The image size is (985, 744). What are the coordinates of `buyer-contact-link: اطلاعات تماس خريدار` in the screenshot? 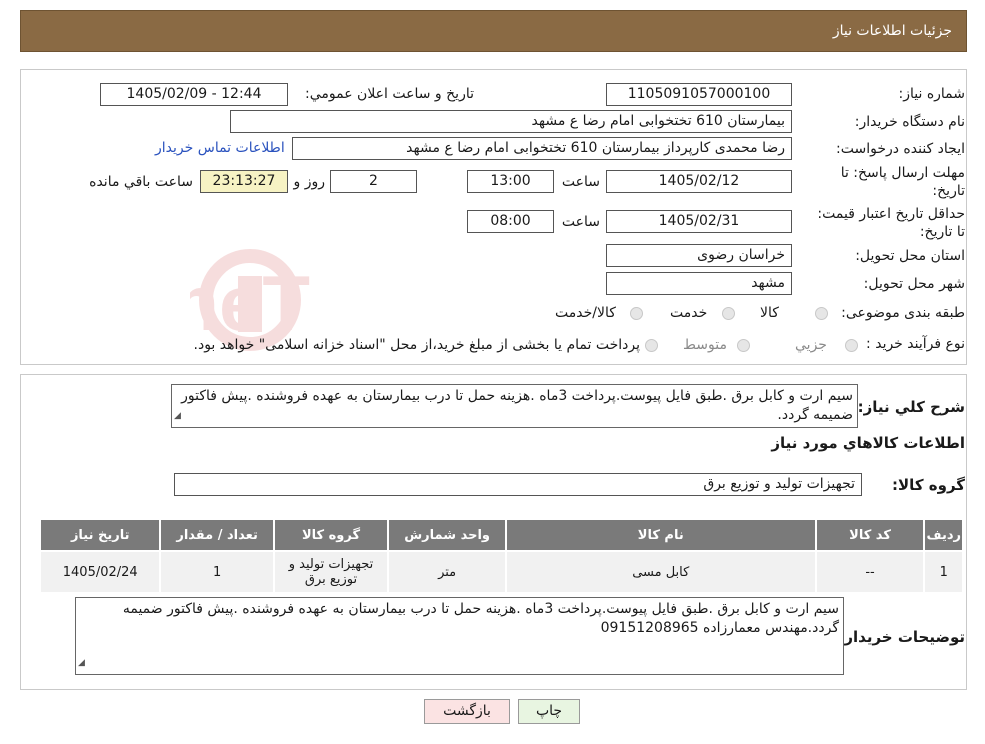 It's located at (220, 148).